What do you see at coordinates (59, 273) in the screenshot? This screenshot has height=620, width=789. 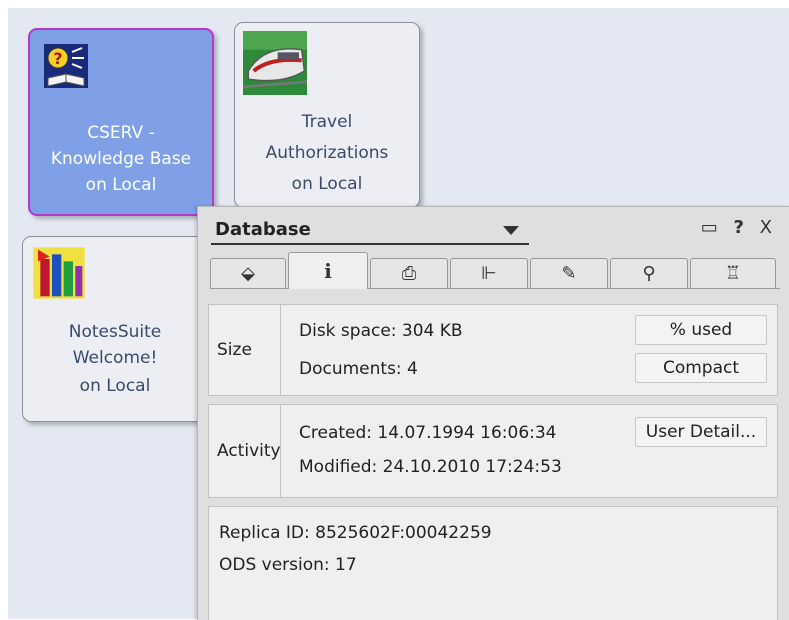 I see `notessuite-icon` at bounding box center [59, 273].